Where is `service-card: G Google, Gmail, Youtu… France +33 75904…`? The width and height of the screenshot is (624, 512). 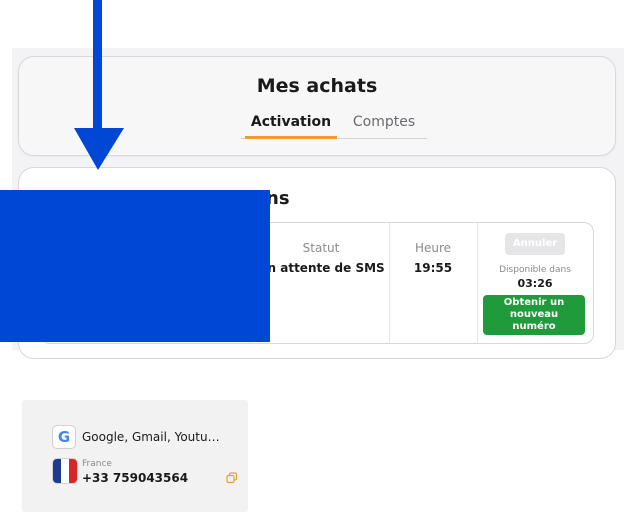 service-card: G Google, Gmail, Youtu… France +33 75904… is located at coordinates (135, 456).